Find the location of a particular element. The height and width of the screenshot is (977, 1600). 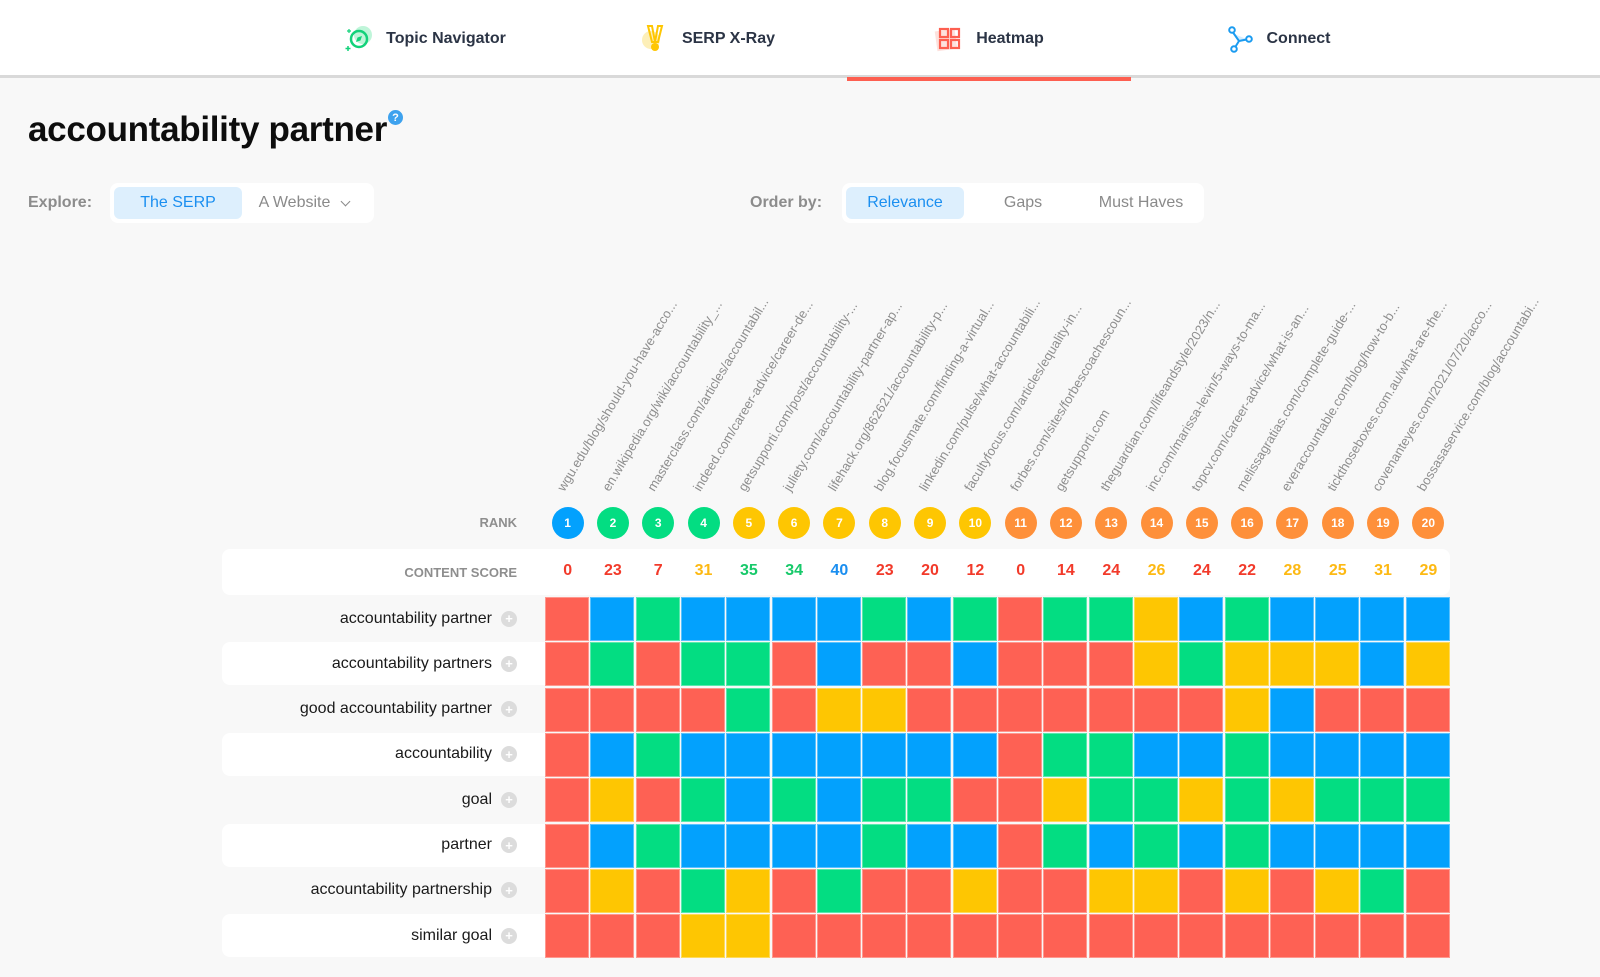

keyword-label: goal is located at coordinates (477, 800).